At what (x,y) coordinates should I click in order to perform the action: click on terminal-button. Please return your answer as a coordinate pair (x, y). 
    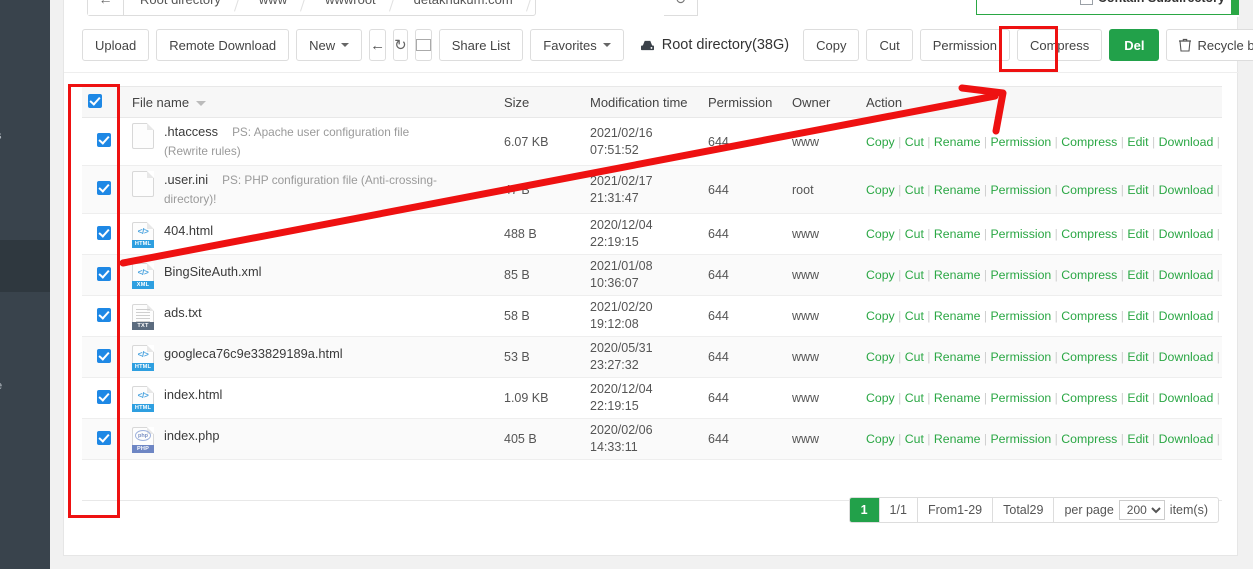
    Looking at the image, I should click on (423, 45).